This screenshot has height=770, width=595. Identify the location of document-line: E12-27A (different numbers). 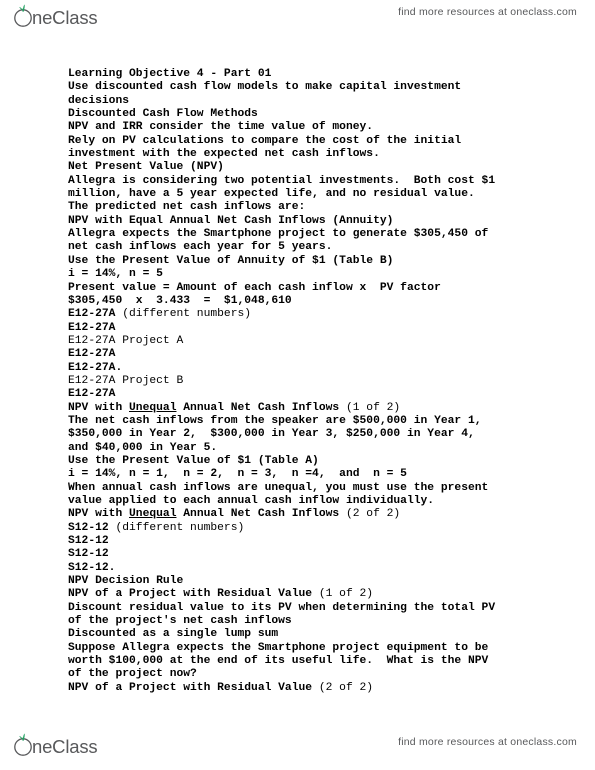
(303, 314).